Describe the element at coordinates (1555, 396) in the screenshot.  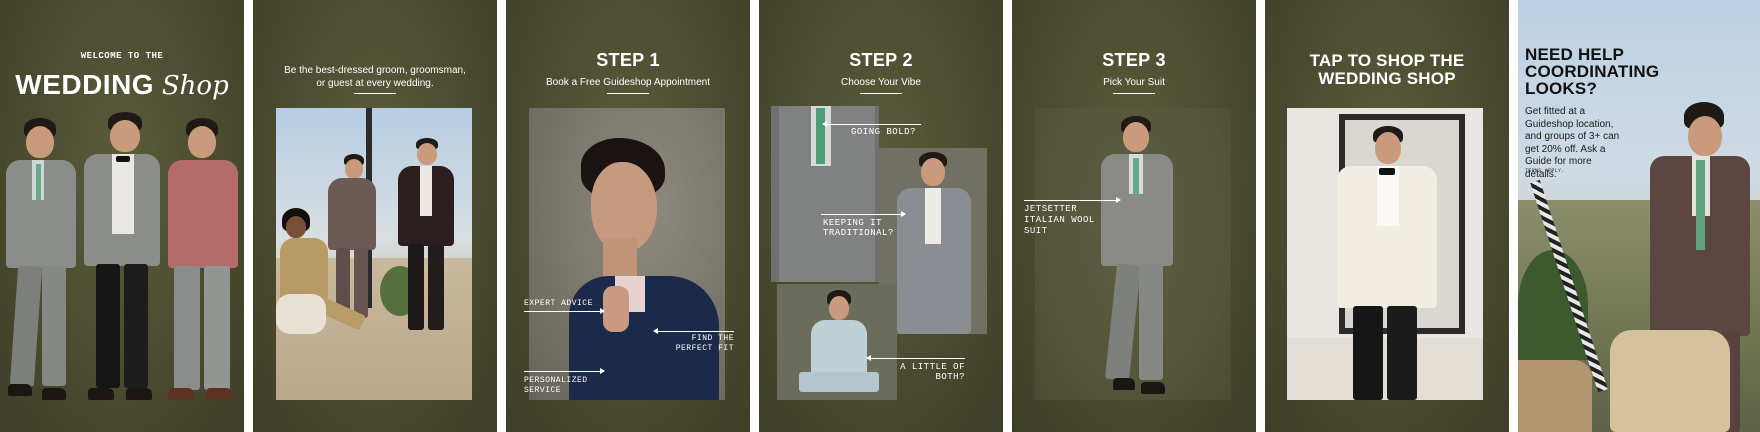
I see `leather-chair-left` at that location.